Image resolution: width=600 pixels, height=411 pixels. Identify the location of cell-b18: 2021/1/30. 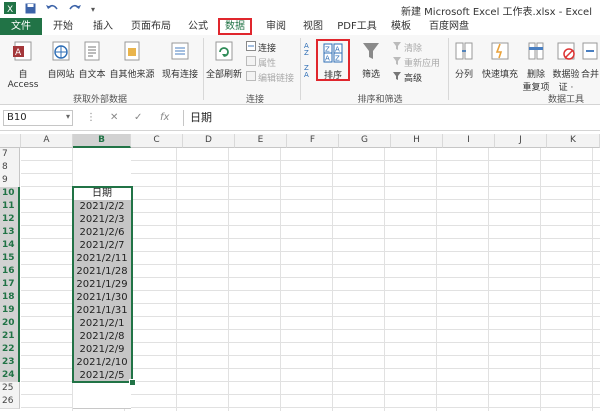
(102, 298).